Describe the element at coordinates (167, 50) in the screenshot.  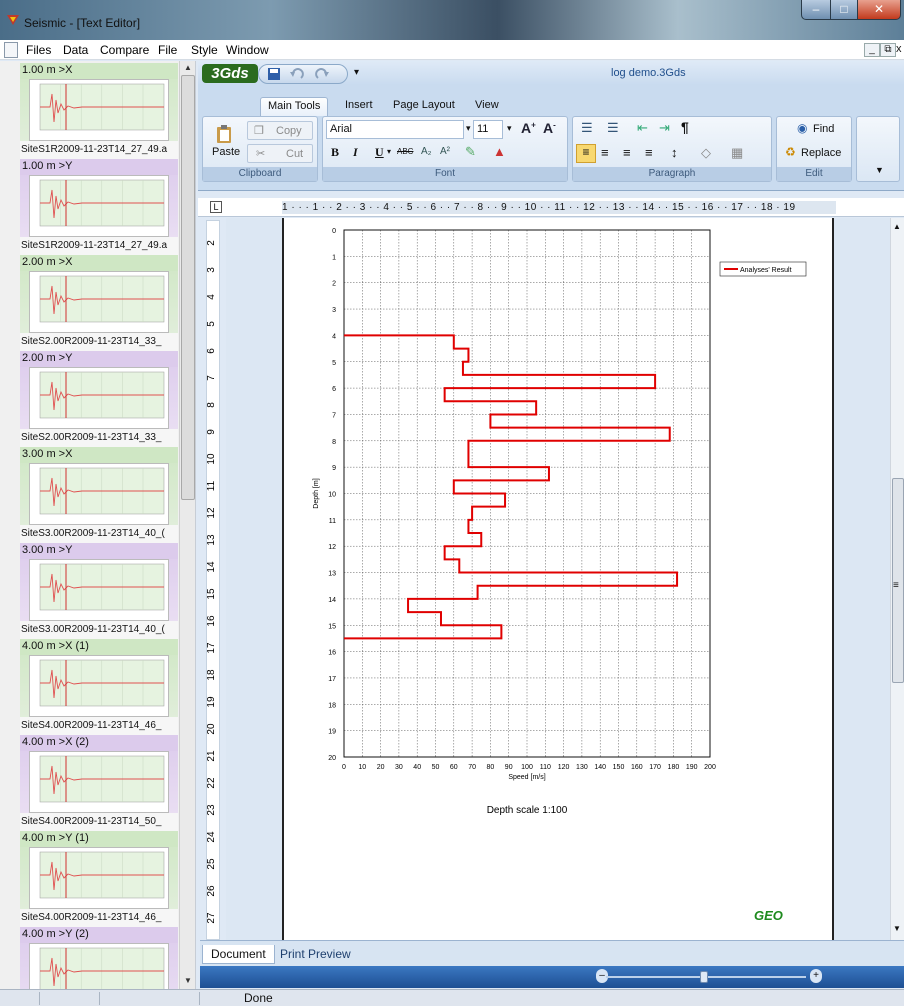
I see `menu-file: File` at that location.